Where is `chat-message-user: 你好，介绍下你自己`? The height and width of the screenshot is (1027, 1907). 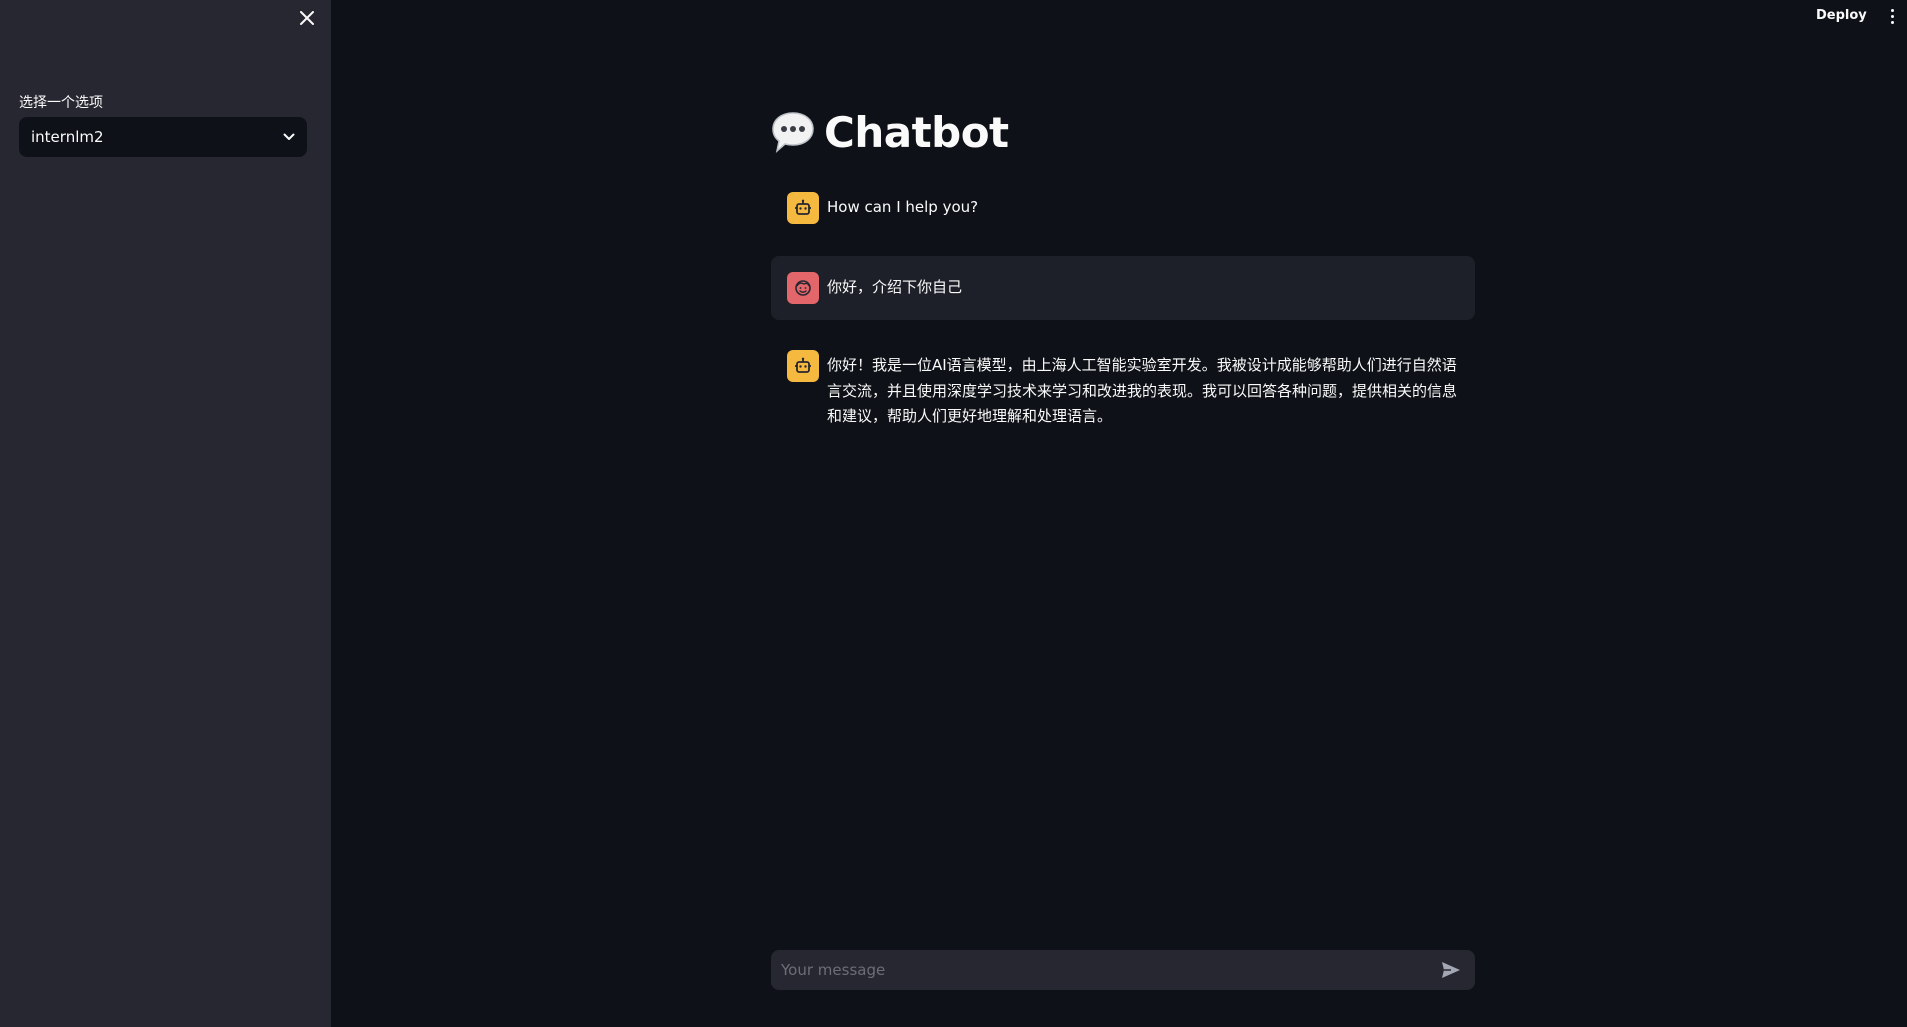 chat-message-user: 你好，介绍下你自己 is located at coordinates (1123, 288).